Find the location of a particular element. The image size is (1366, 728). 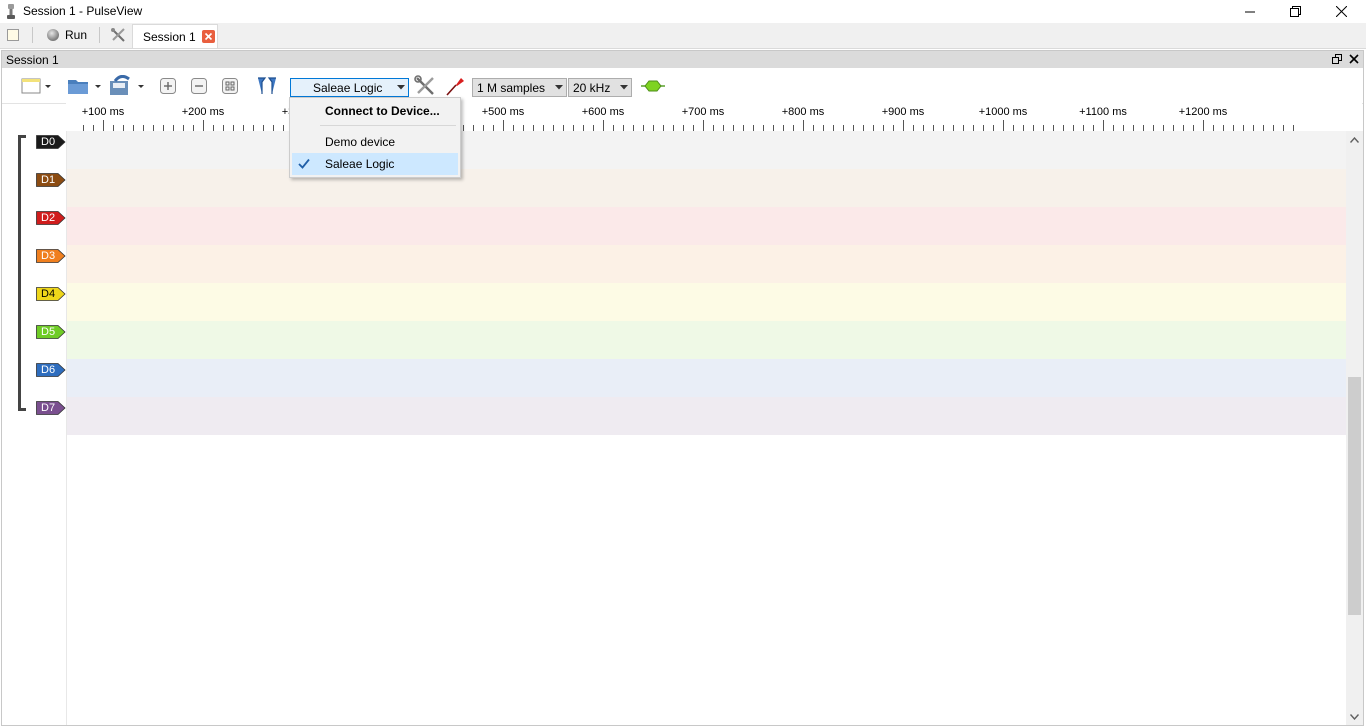

open-button is located at coordinates (84, 86).